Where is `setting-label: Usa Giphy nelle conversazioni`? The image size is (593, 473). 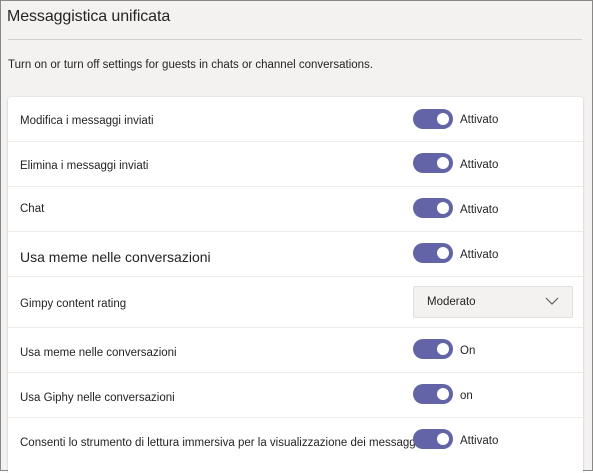
setting-label: Usa Giphy nelle conversazioni is located at coordinates (97, 398).